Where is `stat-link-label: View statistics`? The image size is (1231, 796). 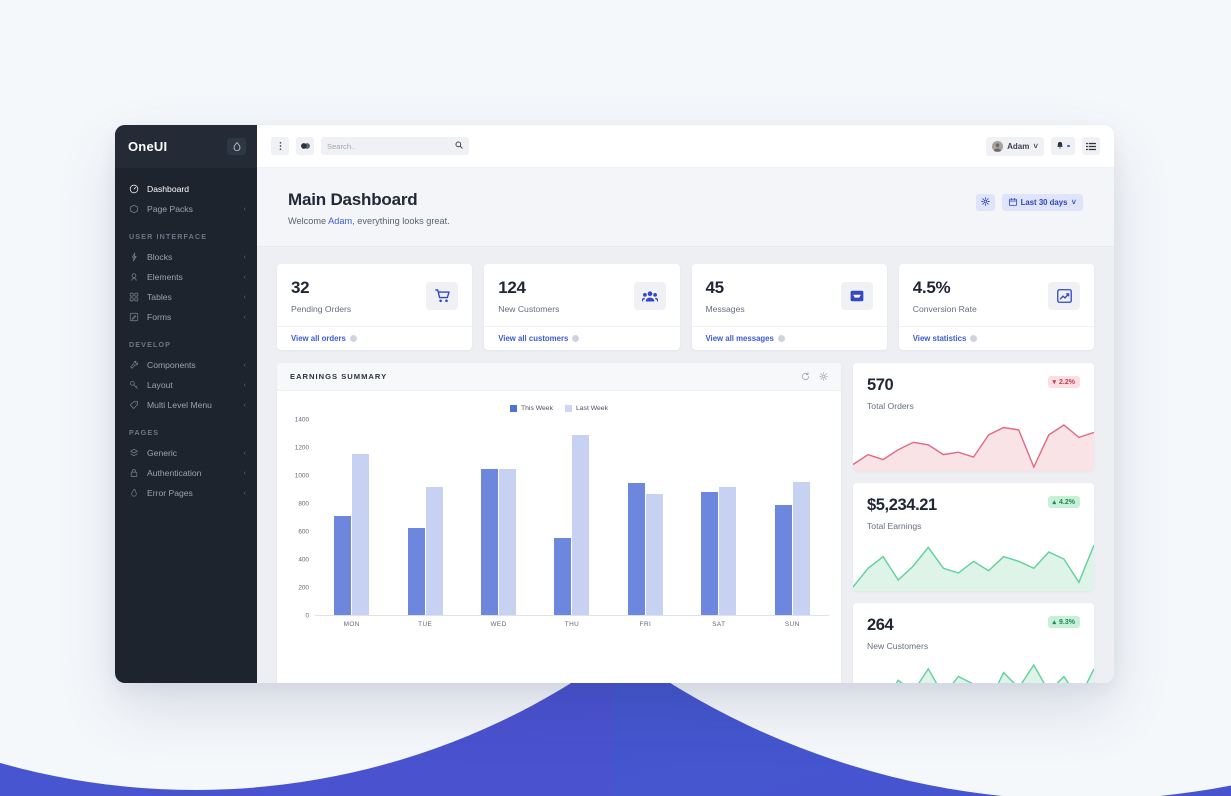
stat-link-label: View statistics is located at coordinates (939, 338).